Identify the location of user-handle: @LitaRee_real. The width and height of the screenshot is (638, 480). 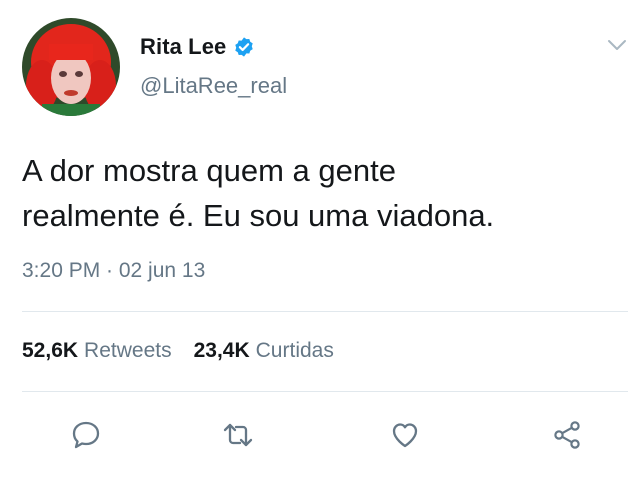
(213, 86).